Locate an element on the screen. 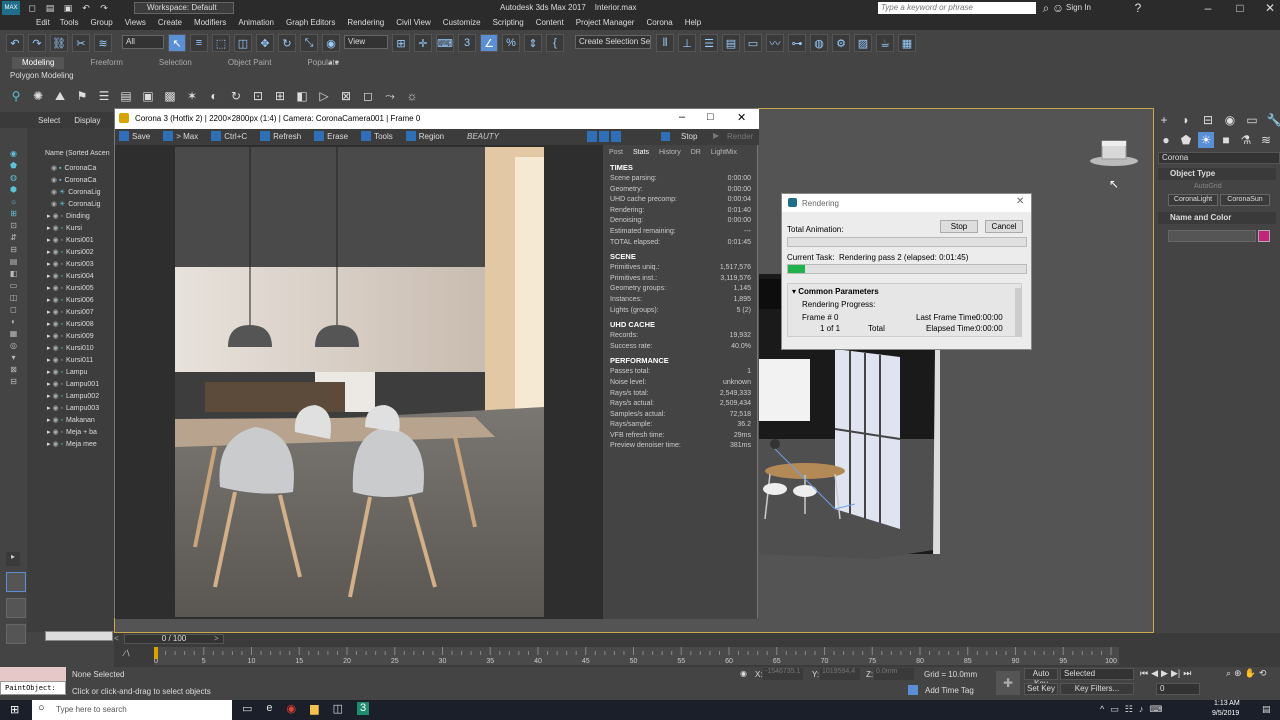 This screenshot has height=720, width=1280. scene-explorer-header: Name (Sorted Ascen is located at coordinates (79, 153).